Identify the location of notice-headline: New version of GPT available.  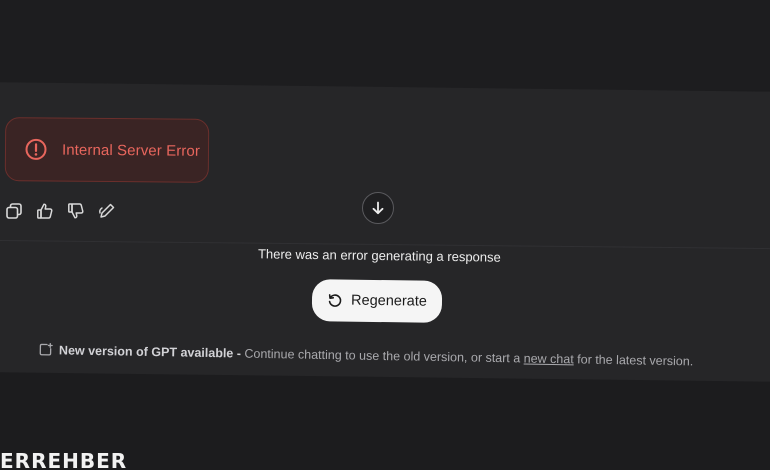
(146, 351).